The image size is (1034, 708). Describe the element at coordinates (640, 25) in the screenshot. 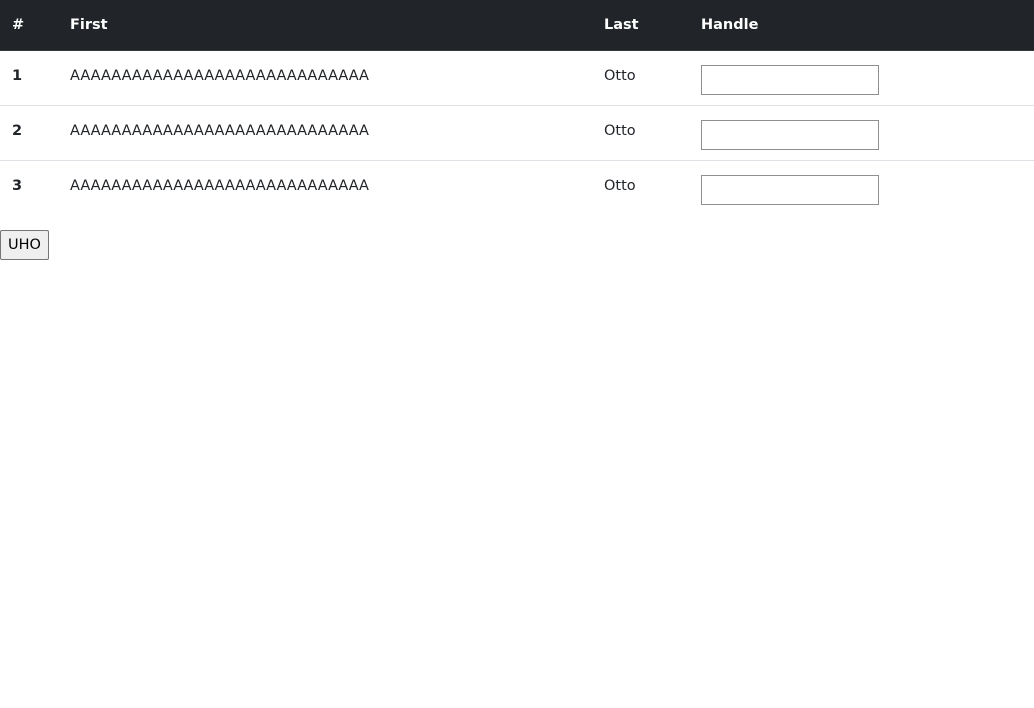

I see `header-last: Last` at that location.